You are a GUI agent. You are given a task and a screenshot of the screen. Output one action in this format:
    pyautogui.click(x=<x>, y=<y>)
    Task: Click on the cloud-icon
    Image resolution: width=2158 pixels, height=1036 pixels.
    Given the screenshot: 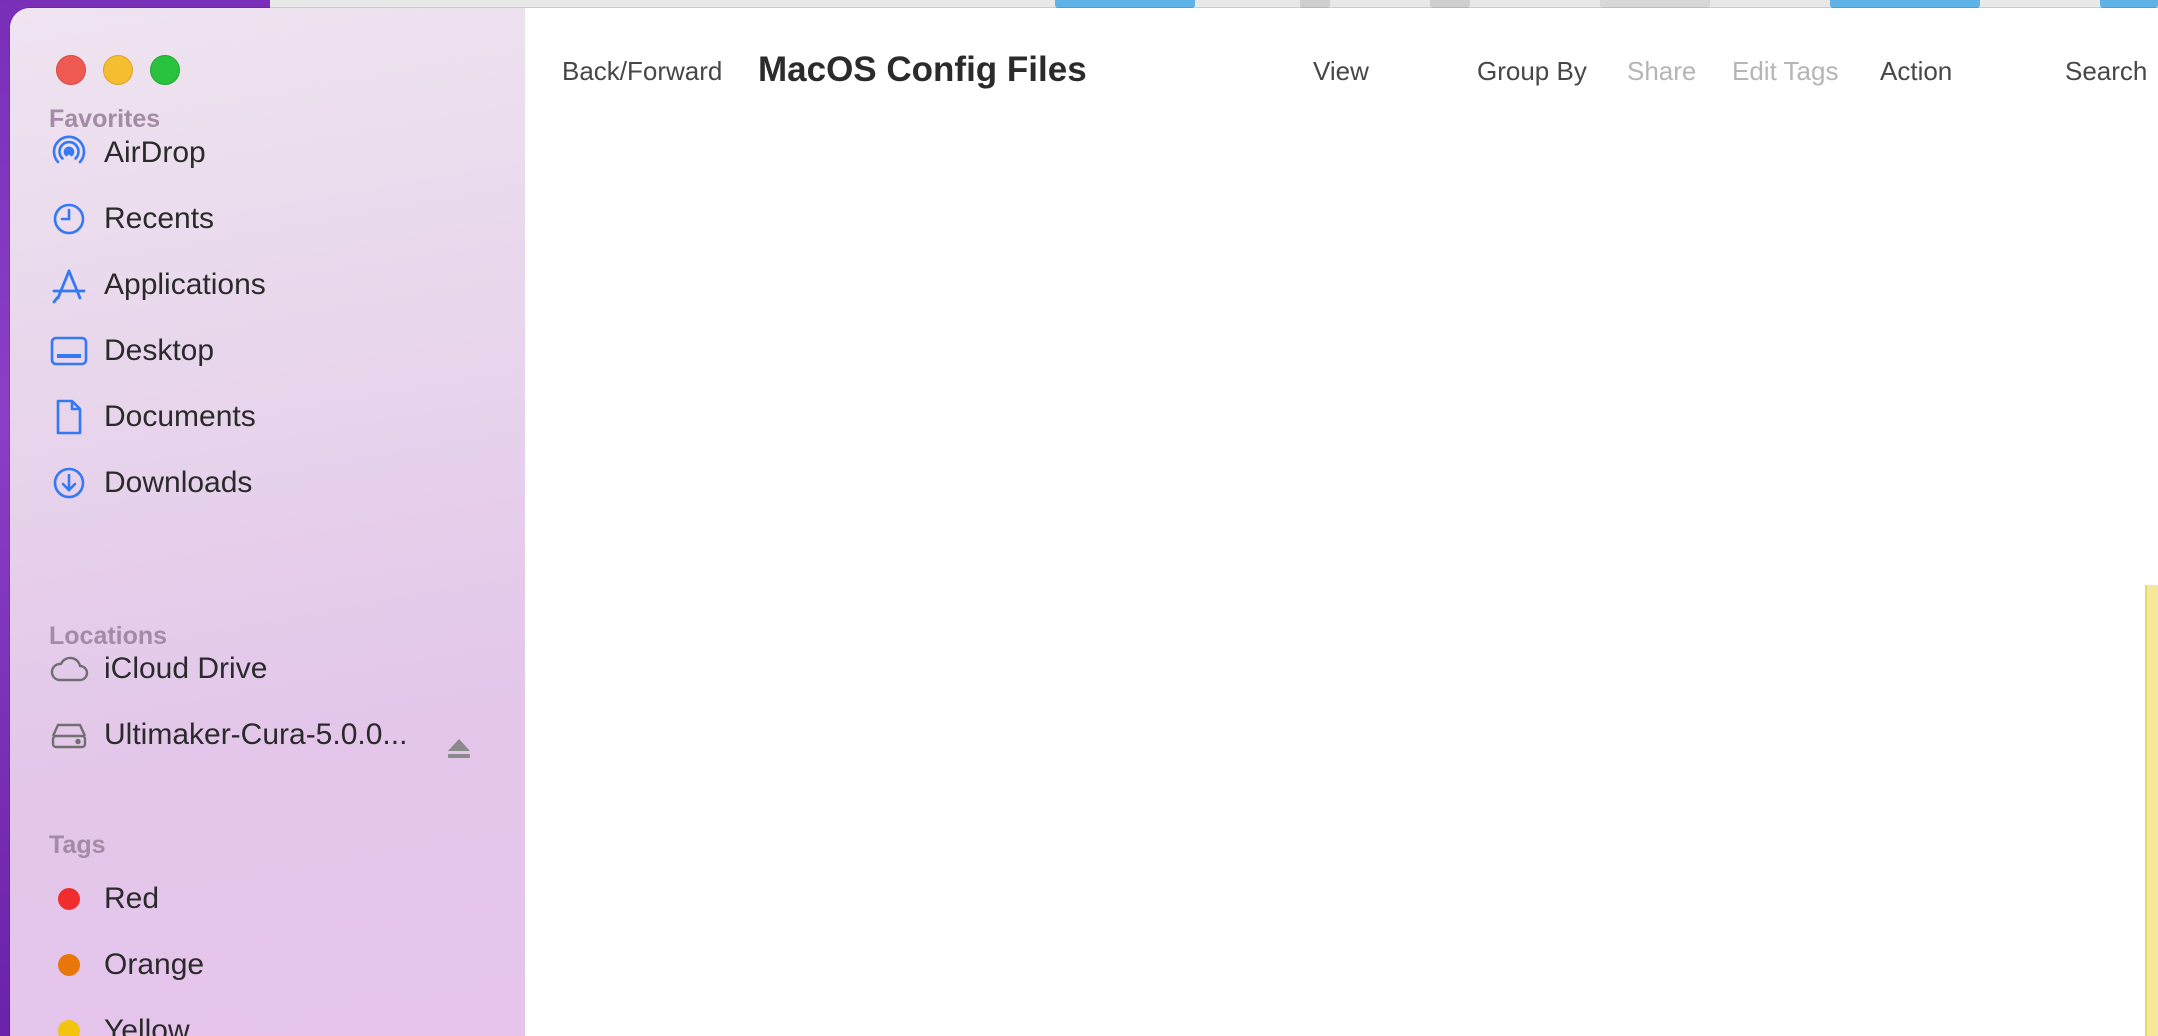 What is the action you would take?
    pyautogui.click(x=69, y=669)
    